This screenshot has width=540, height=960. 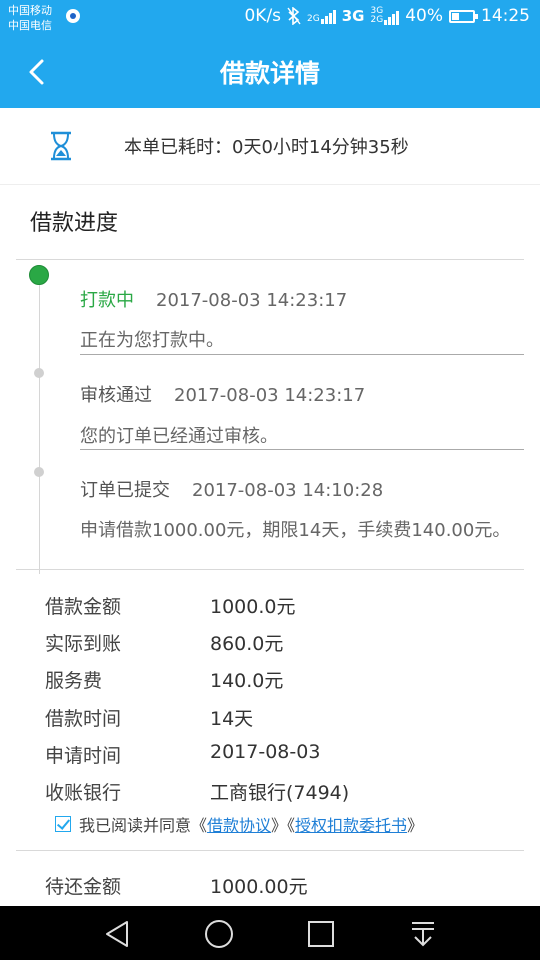 I want to click on detail-label: 申请时间, so click(x=83, y=756).